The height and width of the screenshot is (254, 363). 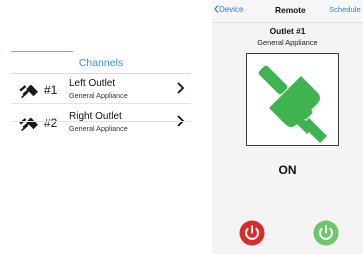 What do you see at coordinates (231, 9) in the screenshot?
I see `back-button-label: Device` at bounding box center [231, 9].